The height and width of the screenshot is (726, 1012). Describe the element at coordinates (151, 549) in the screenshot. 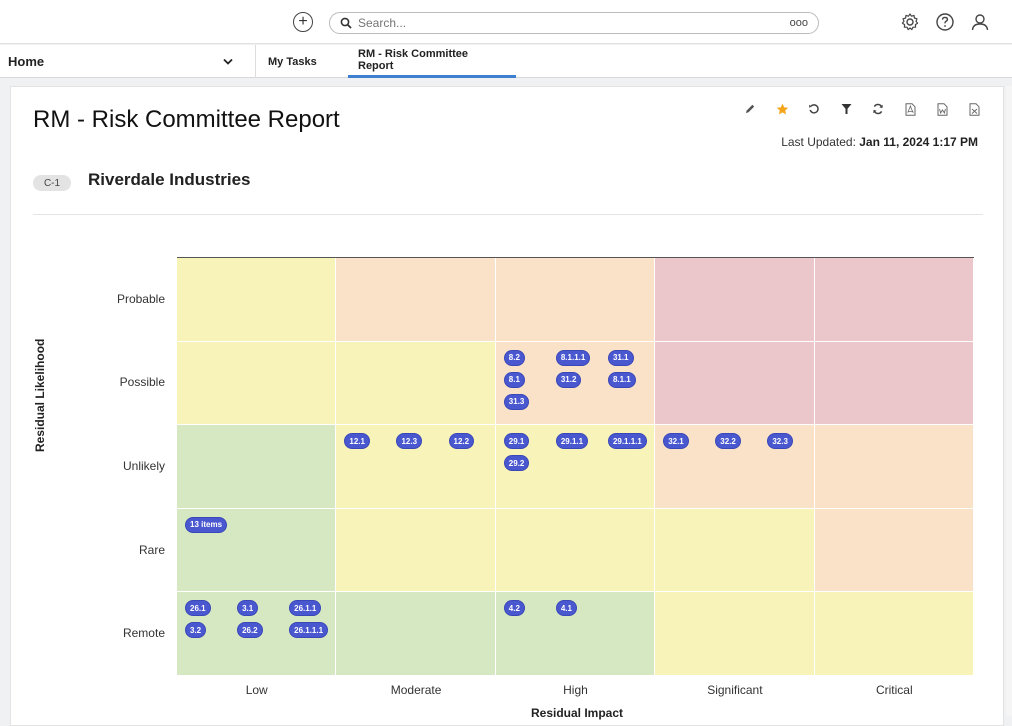

I see `row-label: Rare` at that location.